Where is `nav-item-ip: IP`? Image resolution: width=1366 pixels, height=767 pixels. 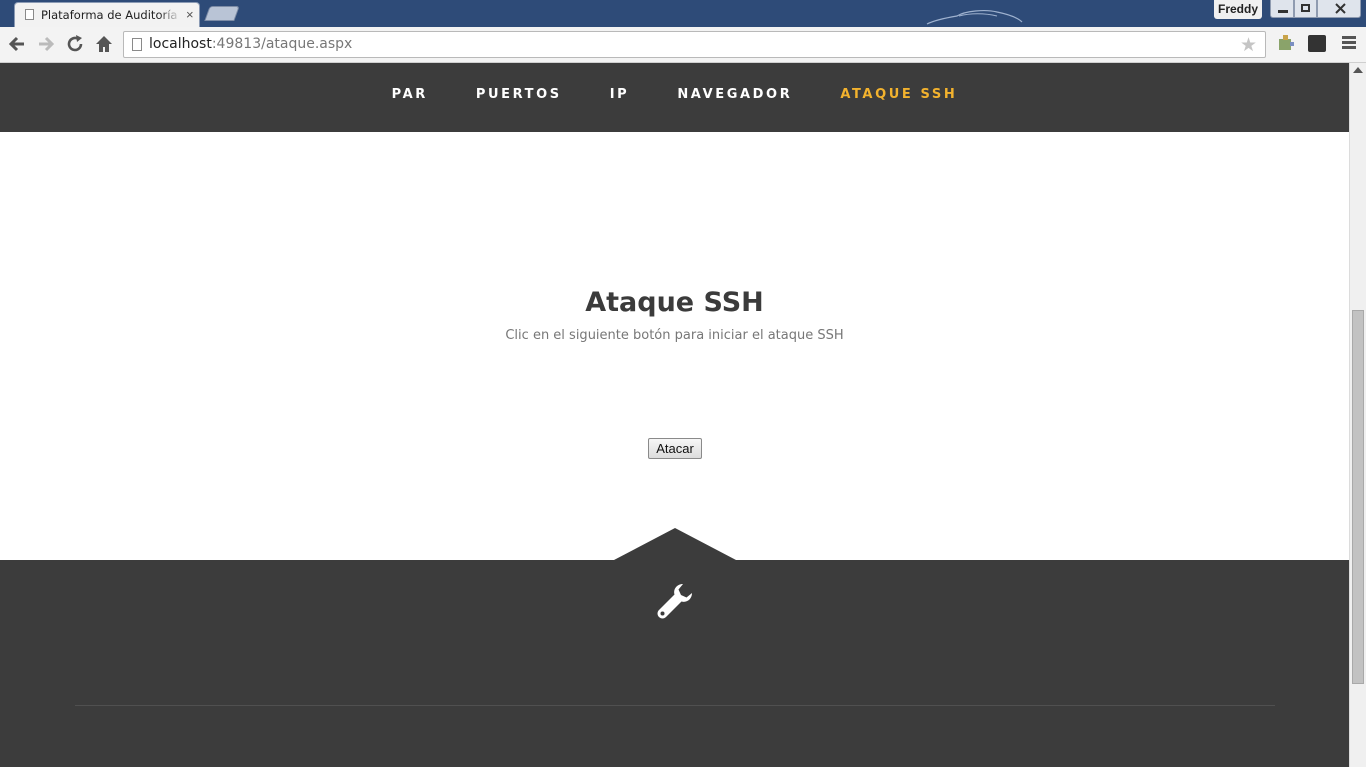
nav-item-ip: IP is located at coordinates (620, 94).